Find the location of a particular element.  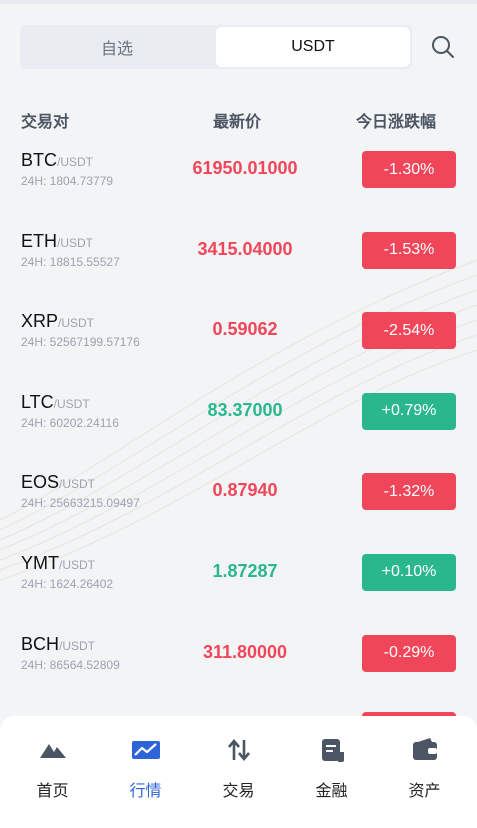

nav-label: 金融 is located at coordinates (331, 791).